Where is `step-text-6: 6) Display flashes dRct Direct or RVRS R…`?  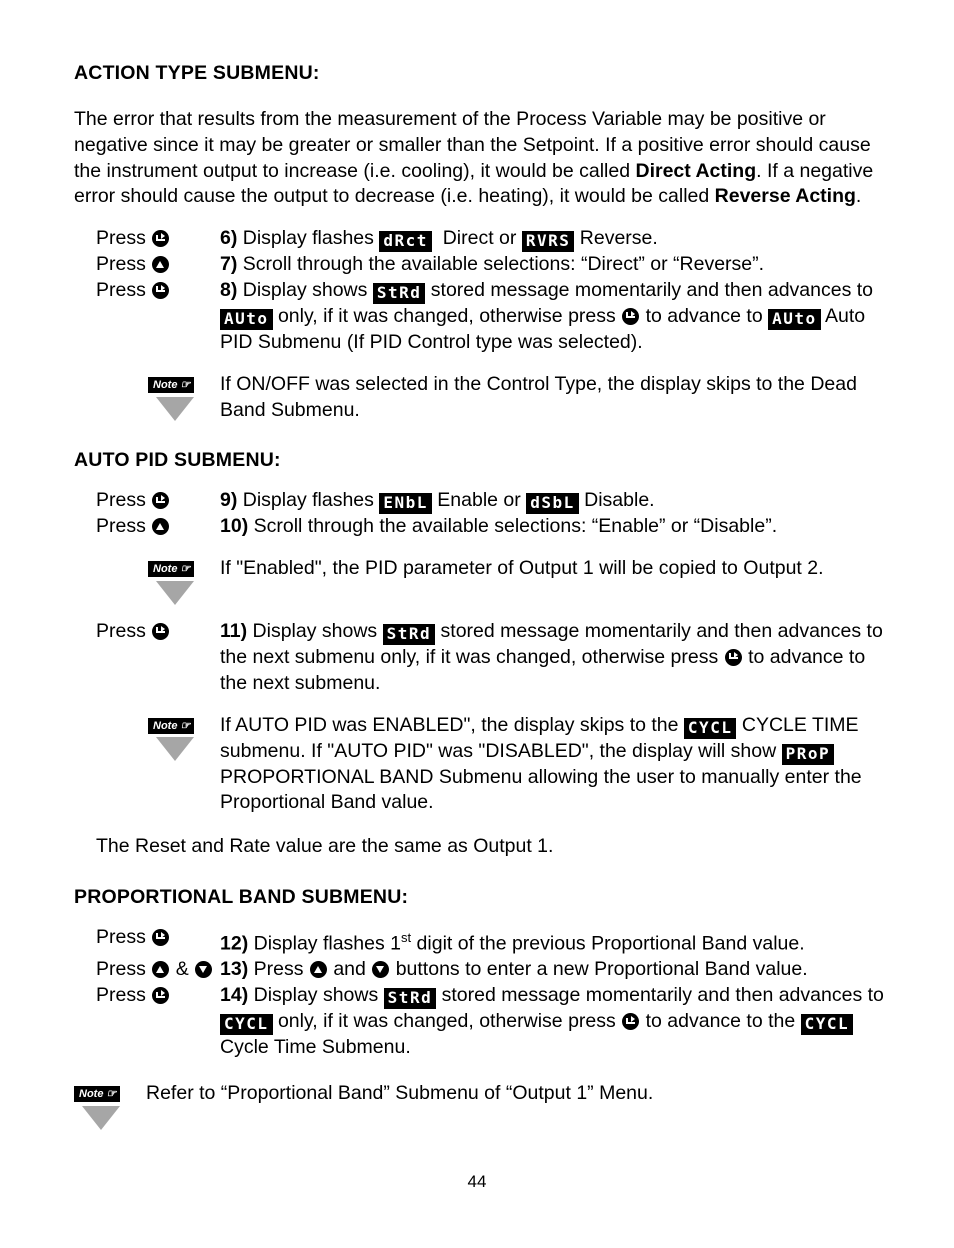
step-text-6: 6) Display flashes dRct Direct or RVRS R… is located at coordinates (553, 239).